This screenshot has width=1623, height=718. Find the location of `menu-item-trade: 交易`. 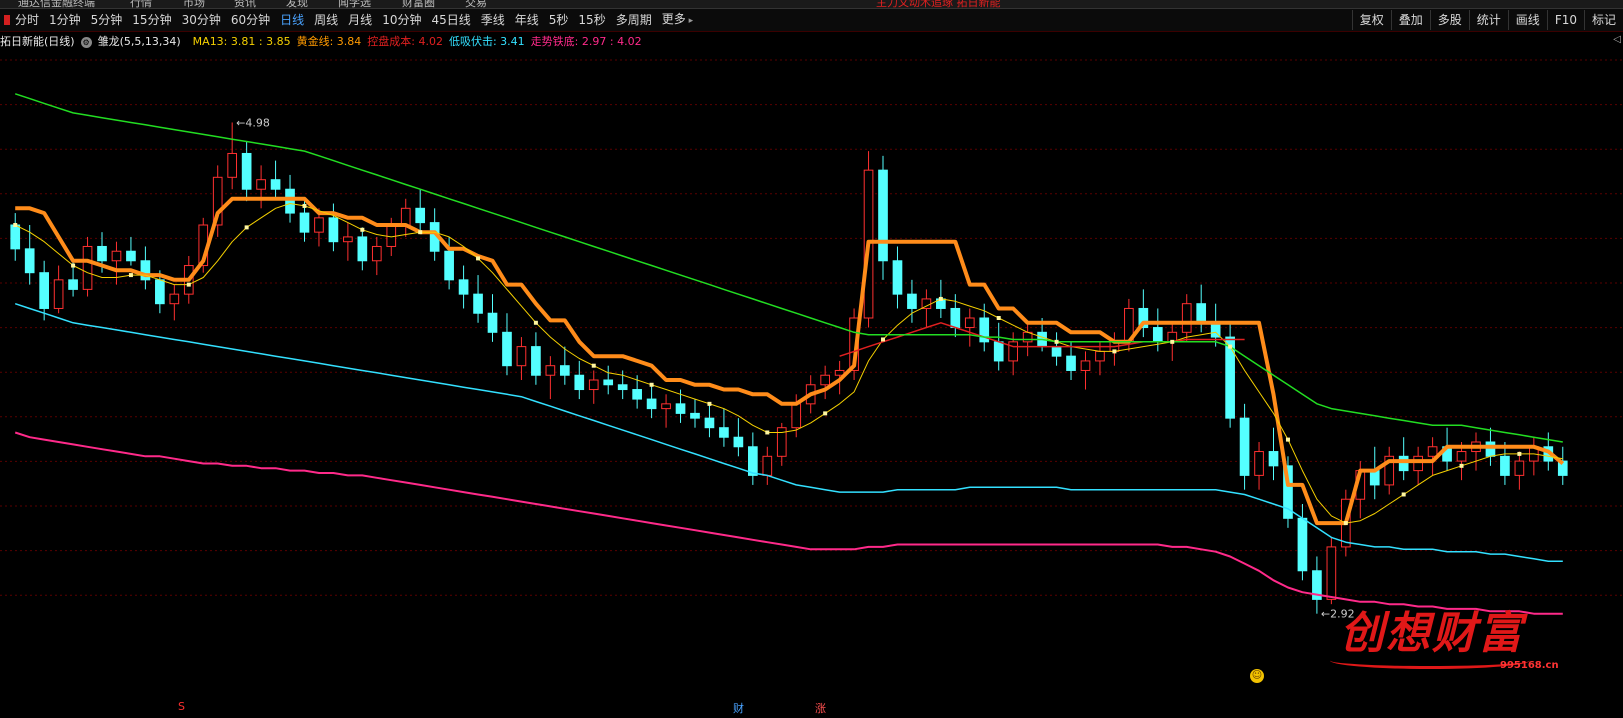

menu-item-trade: 交易 is located at coordinates (476, 4).